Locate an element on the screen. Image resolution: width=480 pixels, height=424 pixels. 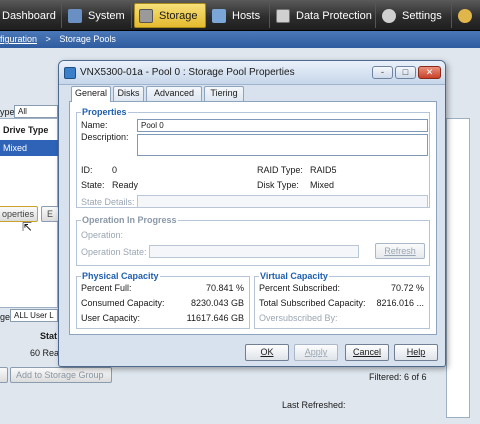
minimize-button: - is located at coordinates (382, 72).